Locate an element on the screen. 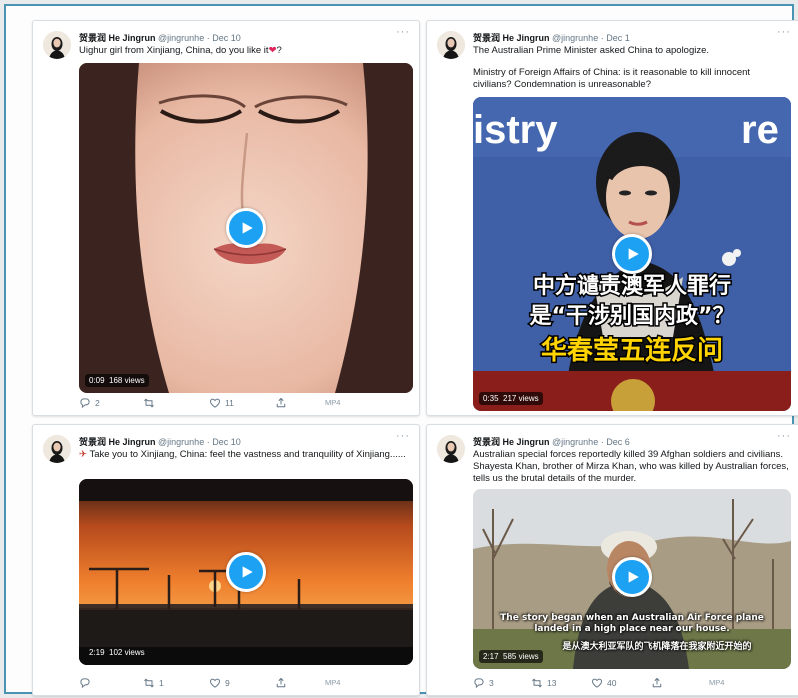  like-button: 9 is located at coordinates (219, 683).